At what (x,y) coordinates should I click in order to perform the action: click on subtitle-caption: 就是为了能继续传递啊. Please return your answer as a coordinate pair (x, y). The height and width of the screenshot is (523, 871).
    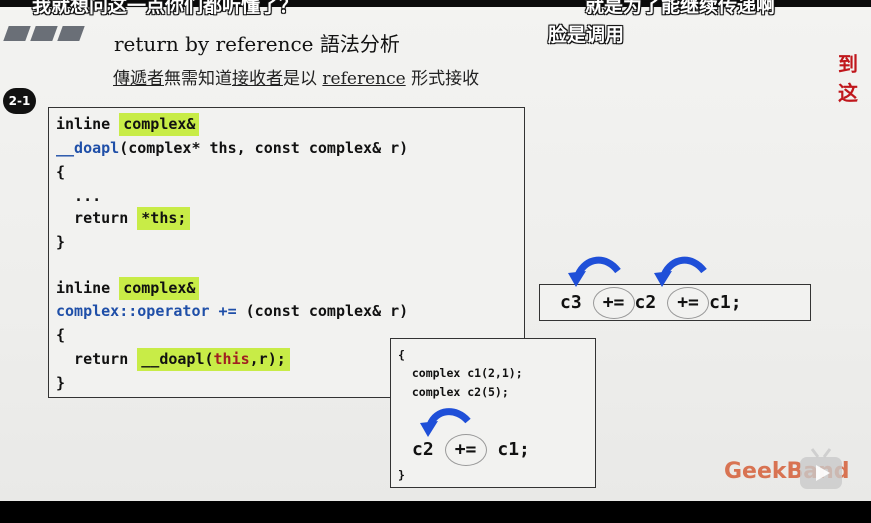
    Looking at the image, I should click on (680, 8).